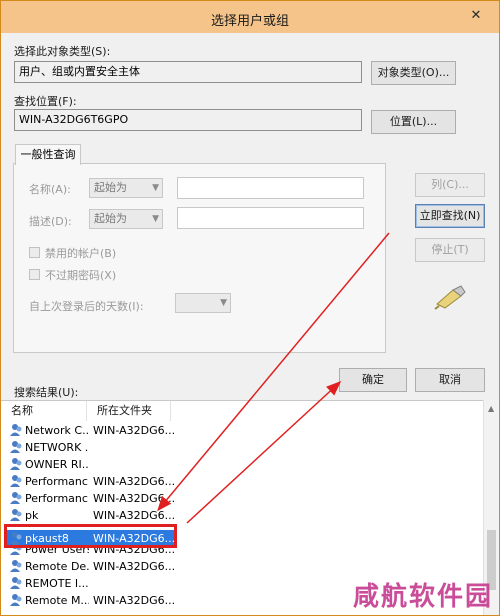  What do you see at coordinates (264, 452) in the screenshot?
I see `arrow-result-to-ok` at bounding box center [264, 452].